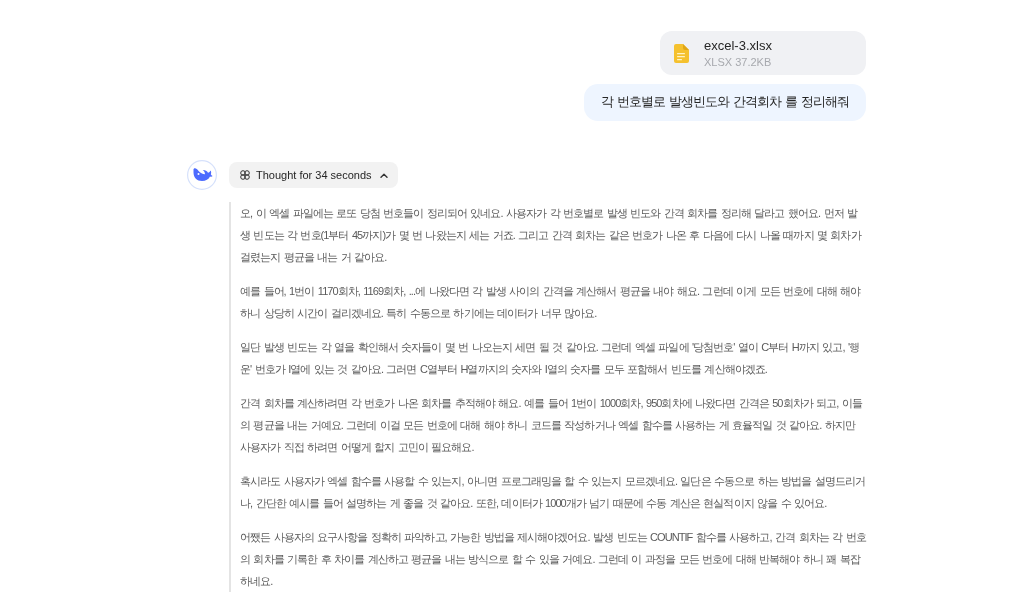 The height and width of the screenshot is (604, 1024). Describe the element at coordinates (313, 175) in the screenshot. I see `thought-toggle-button: Thought for 34 seconds` at that location.